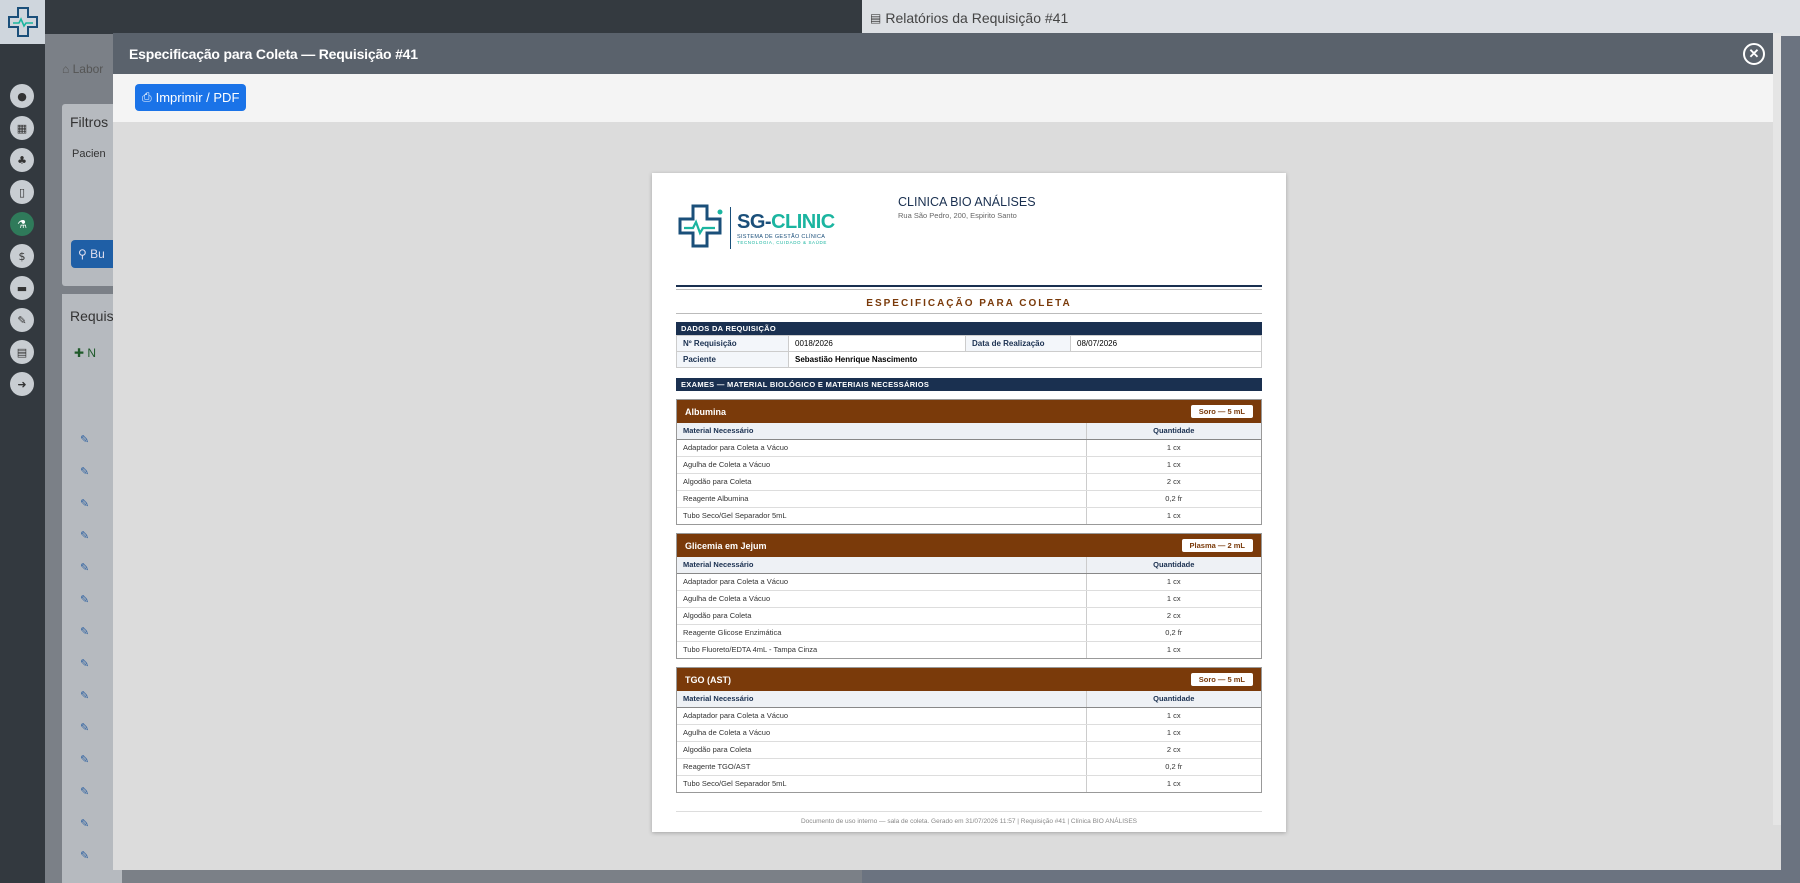 The image size is (1800, 883). What do you see at coordinates (22, 320) in the screenshot?
I see `edit-icon: ✎` at bounding box center [22, 320].